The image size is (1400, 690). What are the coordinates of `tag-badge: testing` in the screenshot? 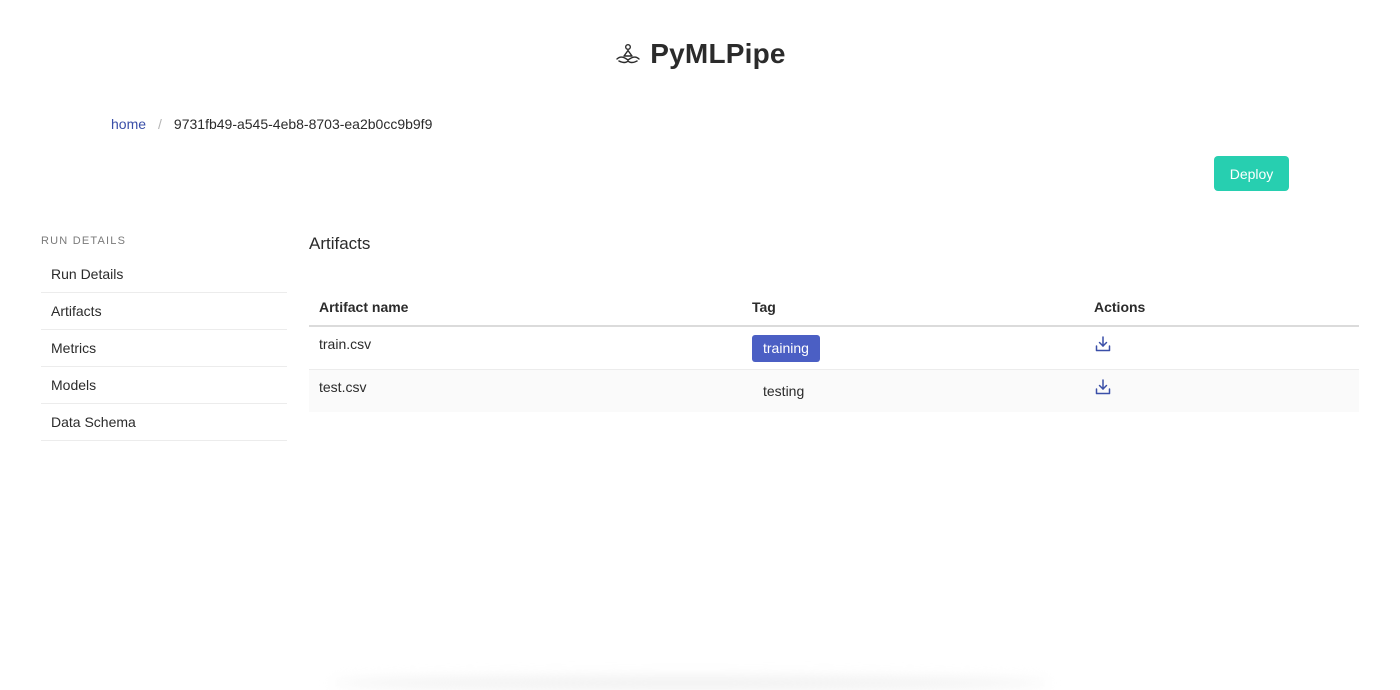 It's located at (784, 390).